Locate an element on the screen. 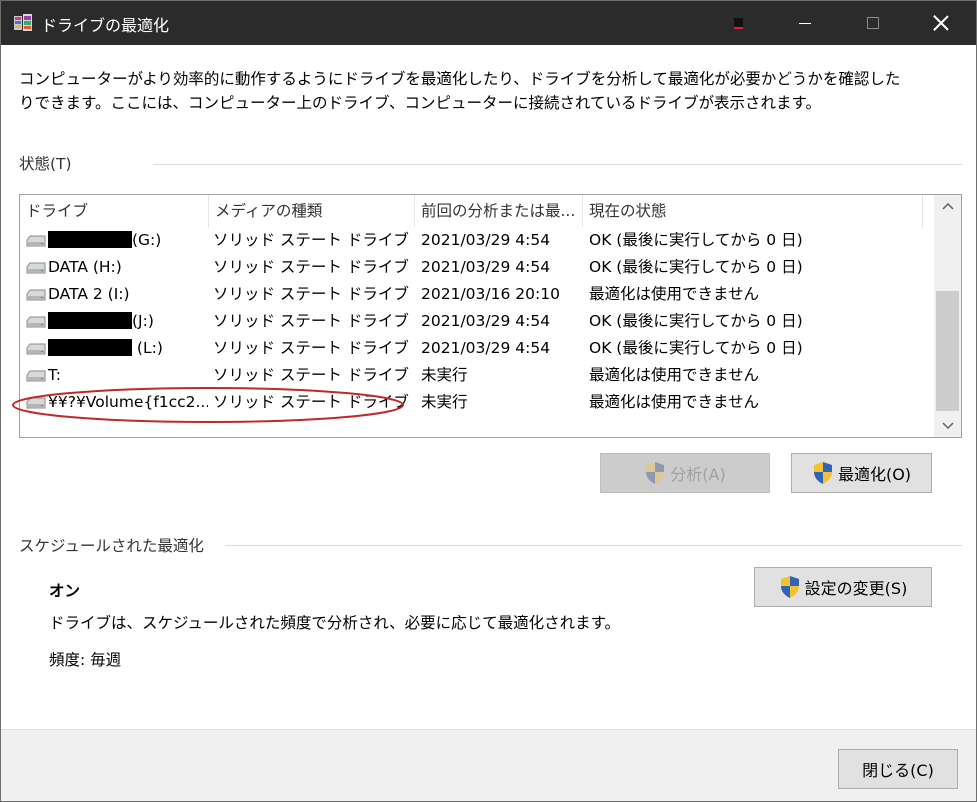 The image size is (977, 802). titlebar-marker is located at coordinates (738, 23).